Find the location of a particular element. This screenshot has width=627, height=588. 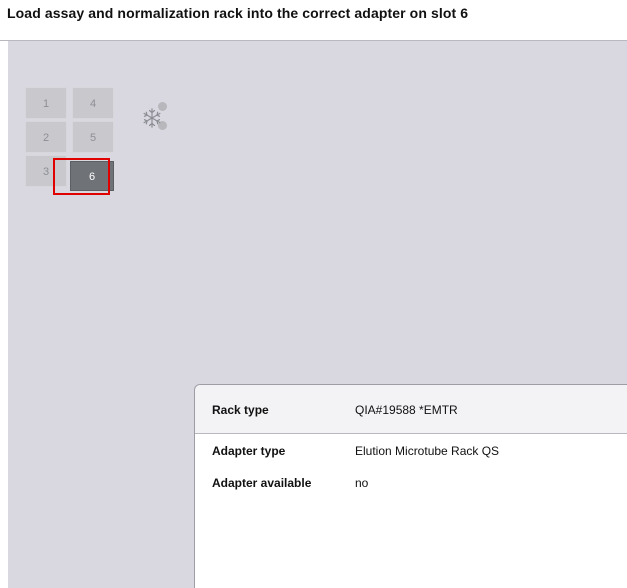

snowflake-icon is located at coordinates (152, 118).